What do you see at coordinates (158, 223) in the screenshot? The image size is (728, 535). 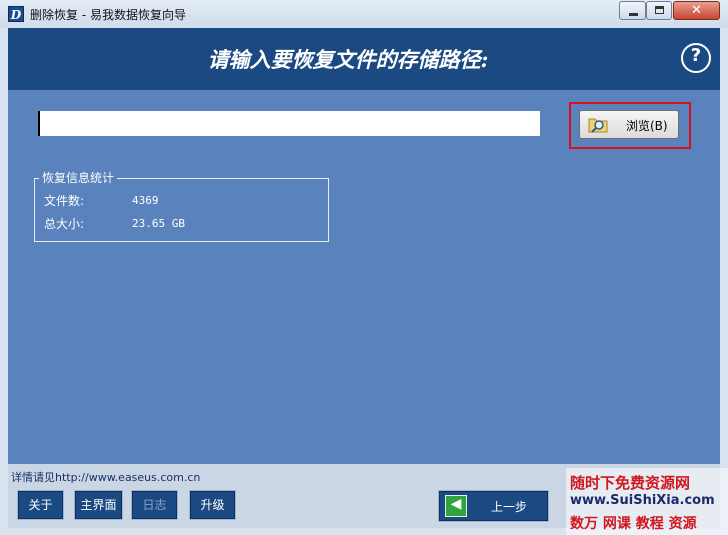 I see `total-size-value: 23.65 GB` at bounding box center [158, 223].